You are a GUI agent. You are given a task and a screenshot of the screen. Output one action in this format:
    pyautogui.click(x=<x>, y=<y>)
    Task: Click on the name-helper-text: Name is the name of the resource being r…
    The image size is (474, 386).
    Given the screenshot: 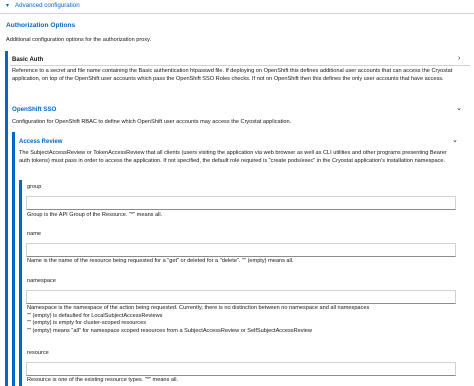 What is the action you would take?
    pyautogui.click(x=160, y=261)
    